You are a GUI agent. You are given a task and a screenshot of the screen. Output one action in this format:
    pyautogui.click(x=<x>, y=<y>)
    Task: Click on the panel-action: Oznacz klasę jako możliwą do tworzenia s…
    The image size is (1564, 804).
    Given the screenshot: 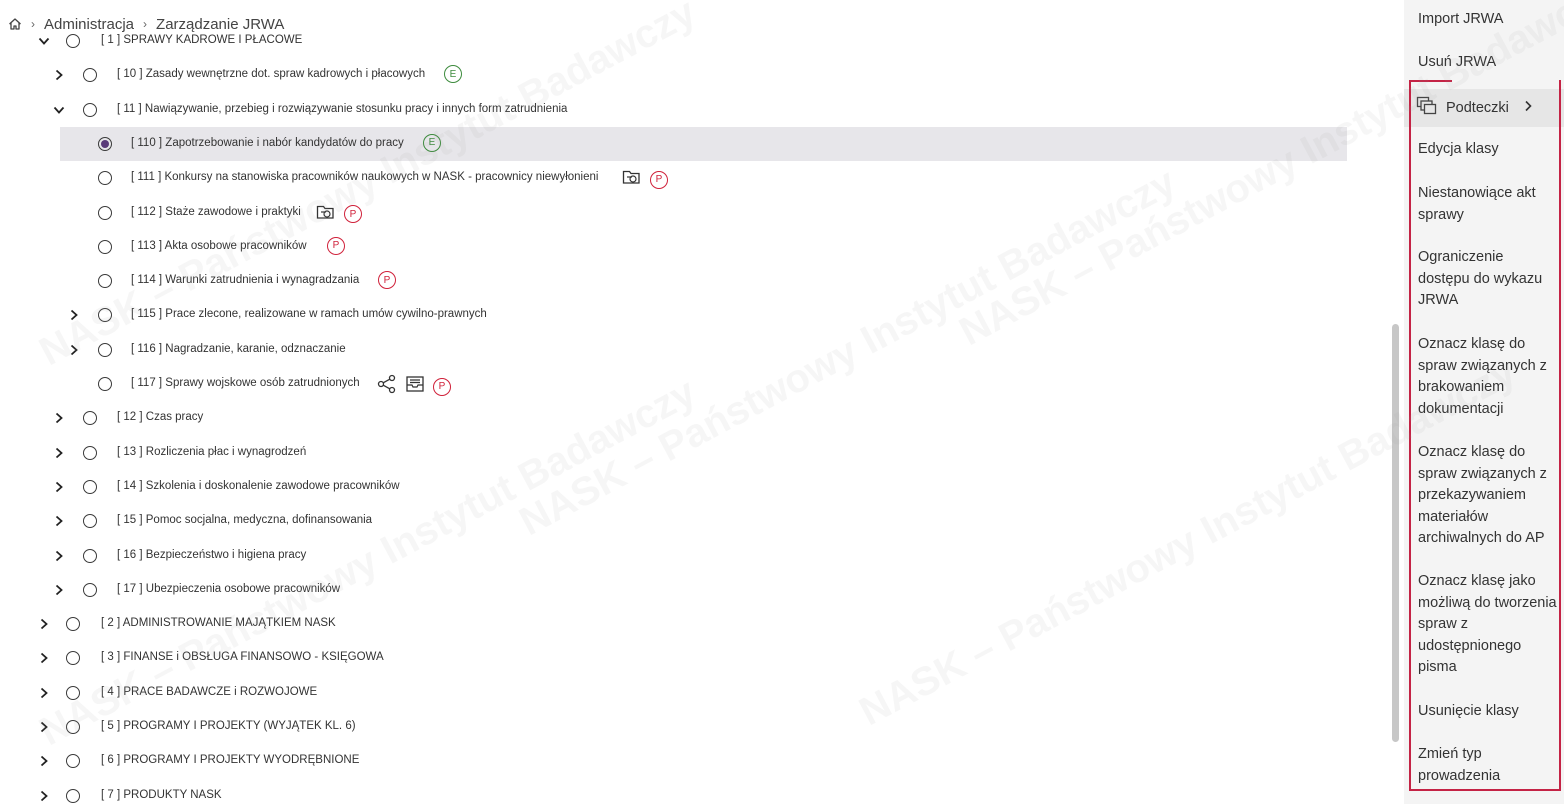 What is the action you would take?
    pyautogui.click(x=1488, y=625)
    